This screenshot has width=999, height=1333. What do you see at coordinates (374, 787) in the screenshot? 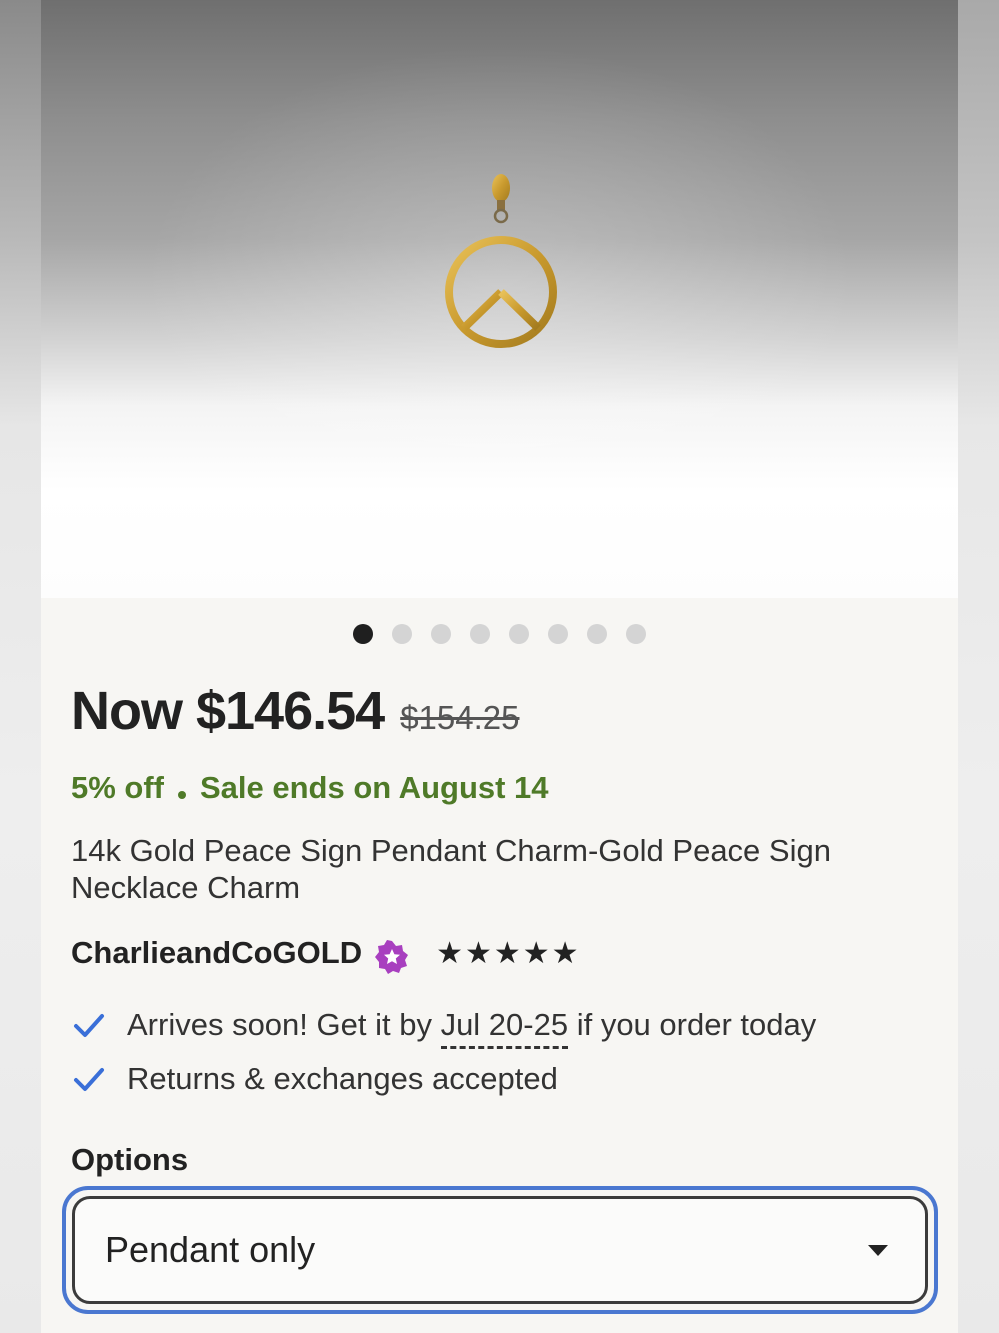
I see `sale-end-label: Sale ends on August 14` at bounding box center [374, 787].